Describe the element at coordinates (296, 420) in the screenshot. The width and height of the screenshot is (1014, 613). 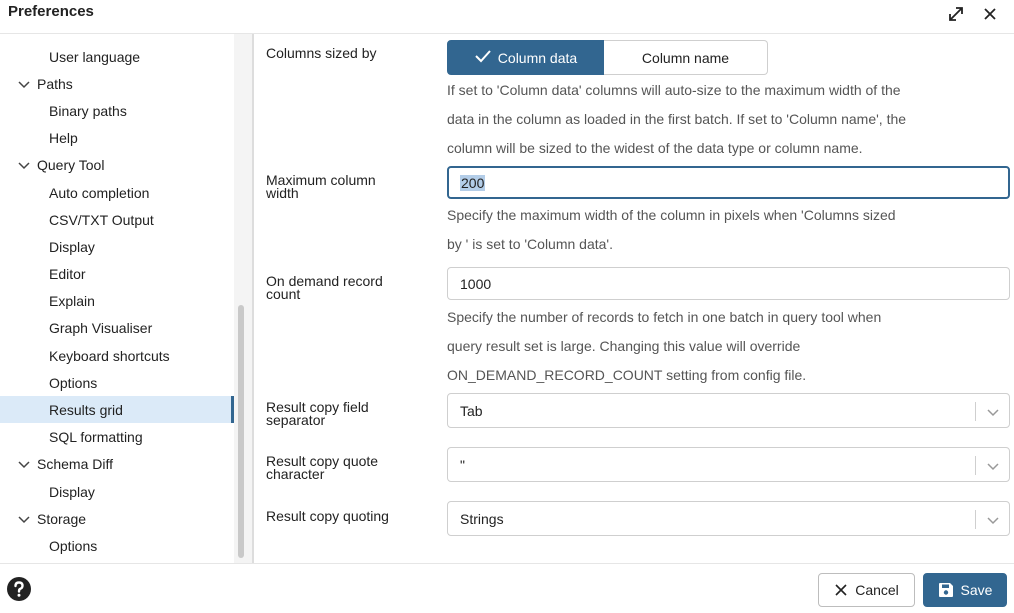
I see `label-line: separator` at that location.